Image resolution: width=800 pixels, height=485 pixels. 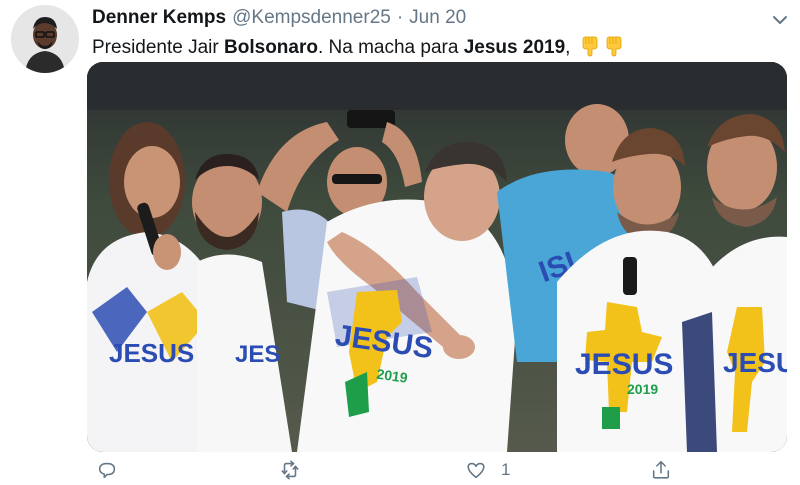 I want to click on retweet-button, so click(x=290, y=470).